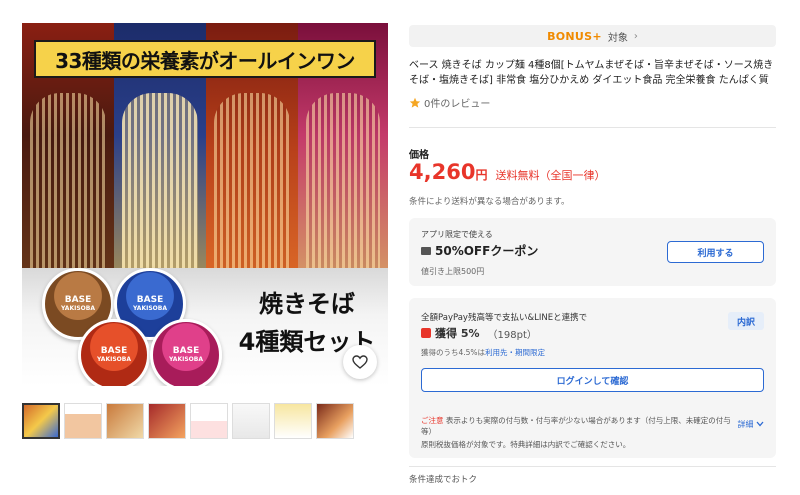 This screenshot has width=800, height=495. Describe the element at coordinates (443, 480) in the screenshot. I see `deals-label: 条件達成でおトク` at that location.